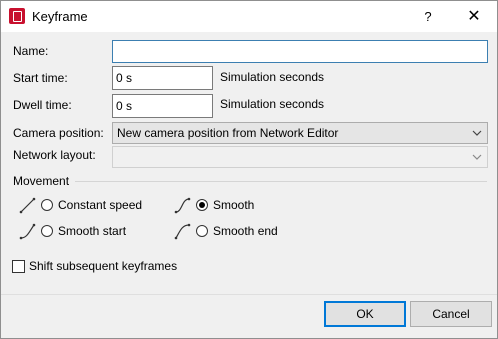 The image size is (498, 339). What do you see at coordinates (18, 266) in the screenshot?
I see `shift-keyframes-checkbox` at bounding box center [18, 266].